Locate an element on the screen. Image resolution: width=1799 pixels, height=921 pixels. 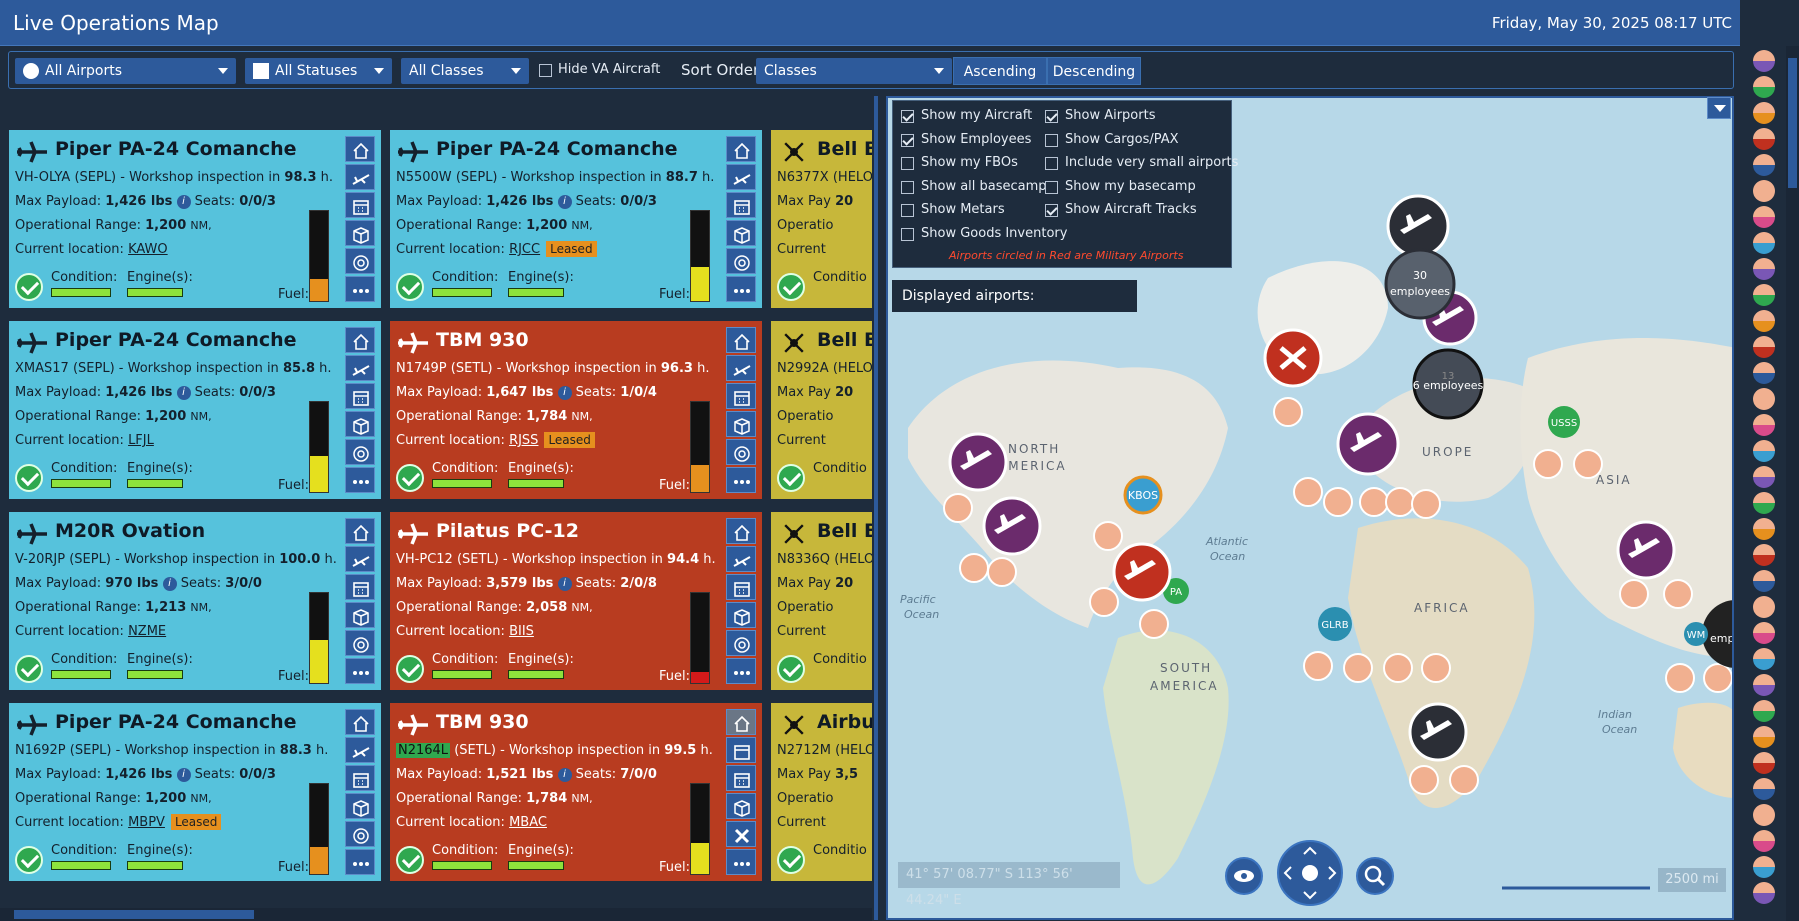
location-link: KAWO is located at coordinates (148, 249).